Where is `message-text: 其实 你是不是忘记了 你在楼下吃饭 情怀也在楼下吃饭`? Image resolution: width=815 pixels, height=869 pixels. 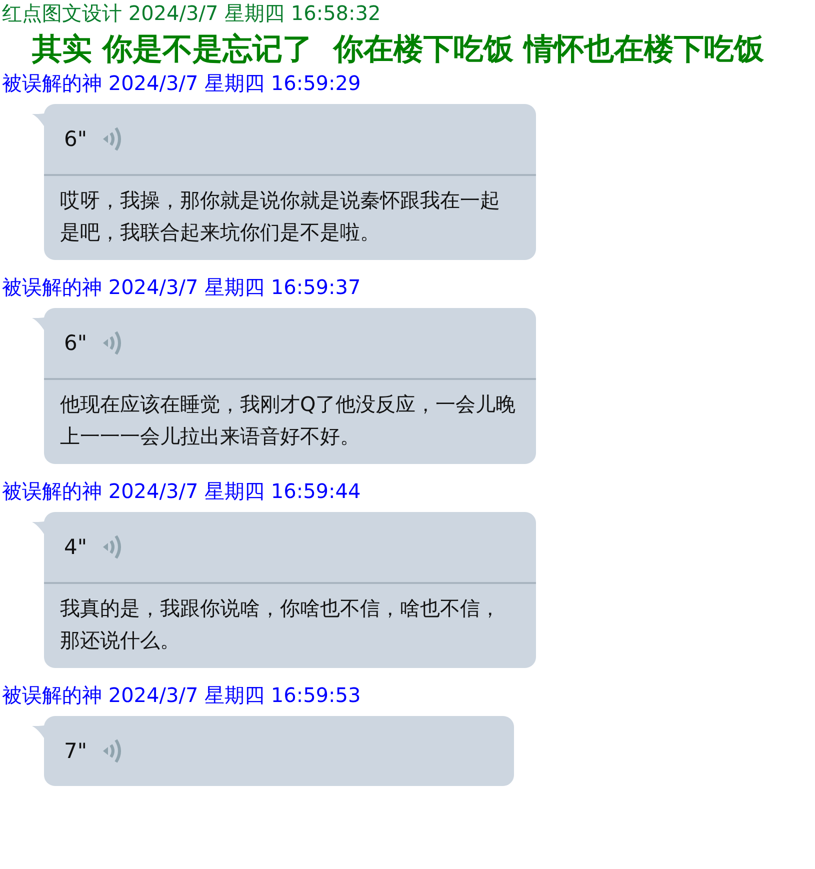 message-text: 其实 你是不是忘记了 你在楼下吃饭 情怀也在楼下吃饭 is located at coordinates (398, 50).